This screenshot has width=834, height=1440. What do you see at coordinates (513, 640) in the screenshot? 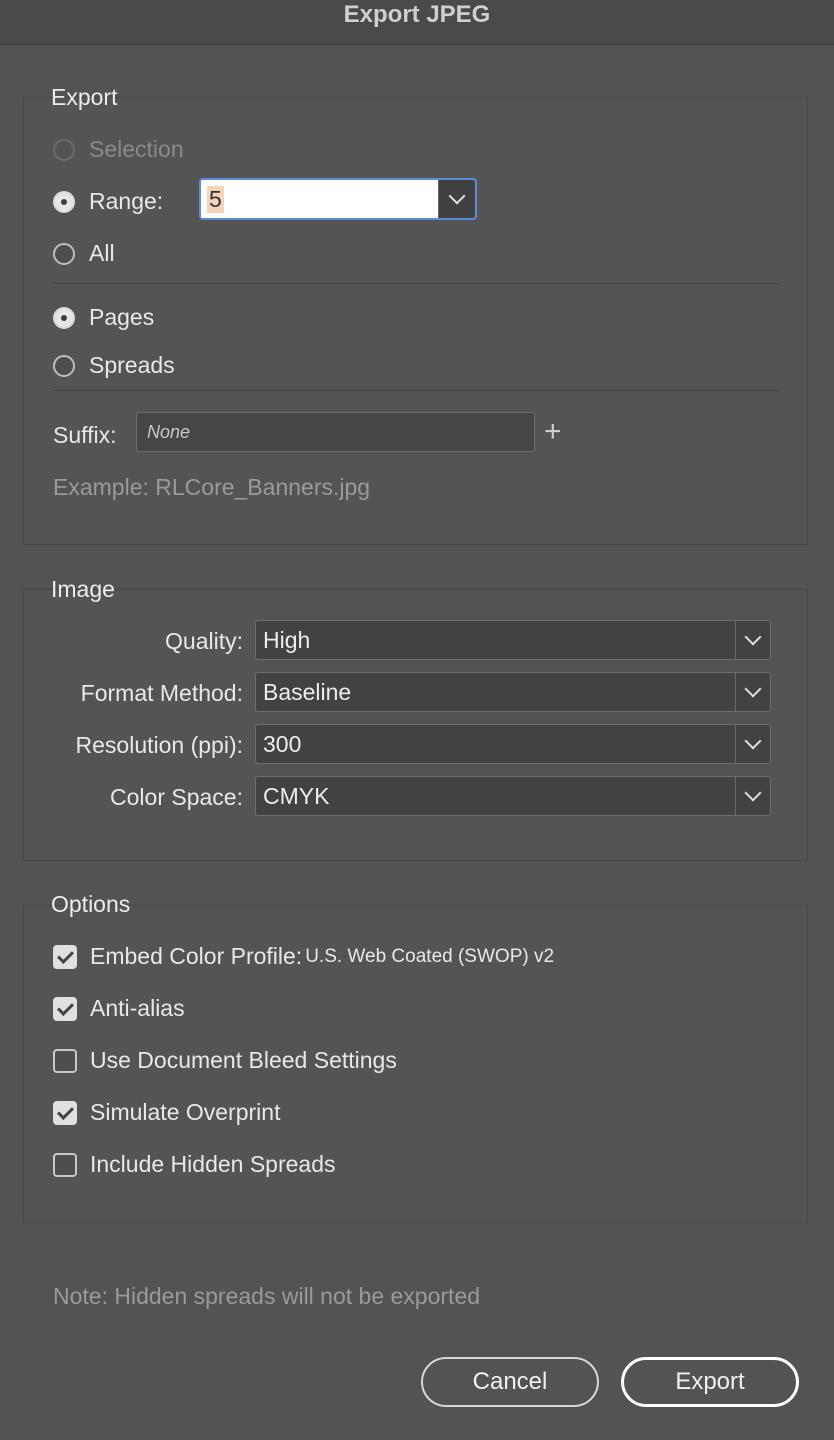
I see `quality-select: High` at bounding box center [513, 640].